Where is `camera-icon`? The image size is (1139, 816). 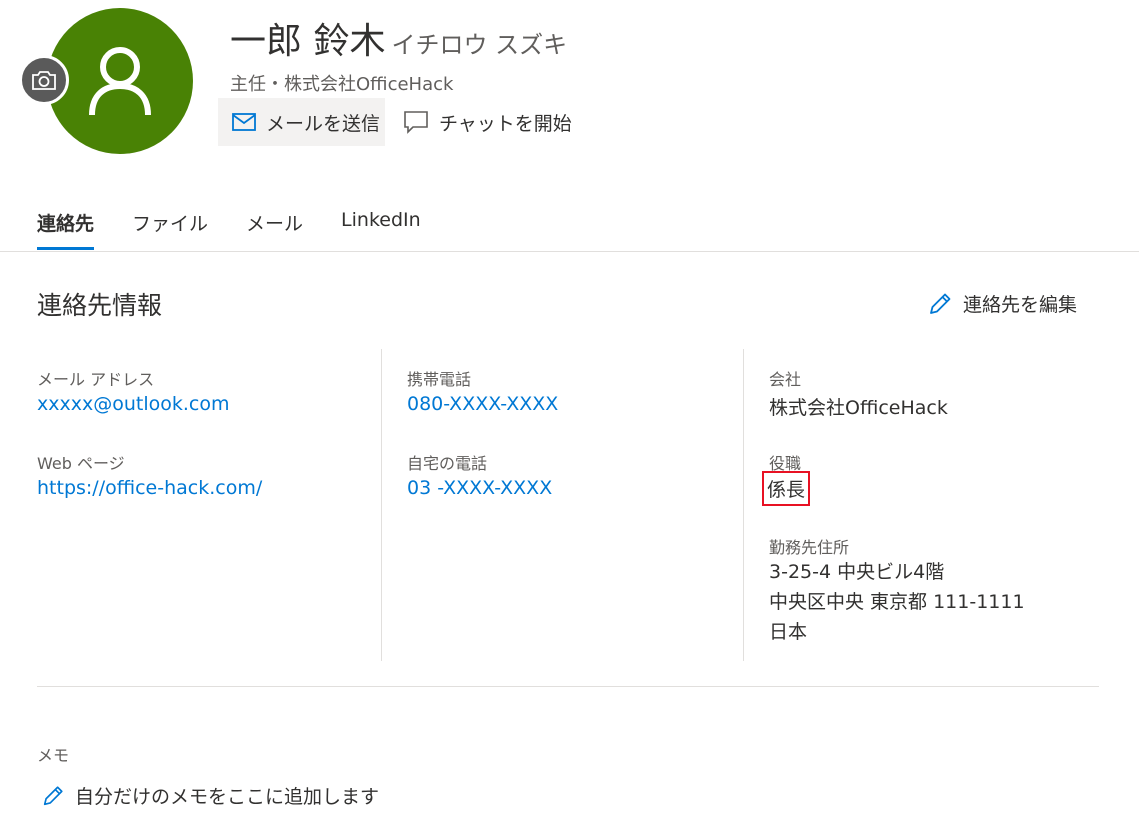
camera-icon is located at coordinates (44, 80).